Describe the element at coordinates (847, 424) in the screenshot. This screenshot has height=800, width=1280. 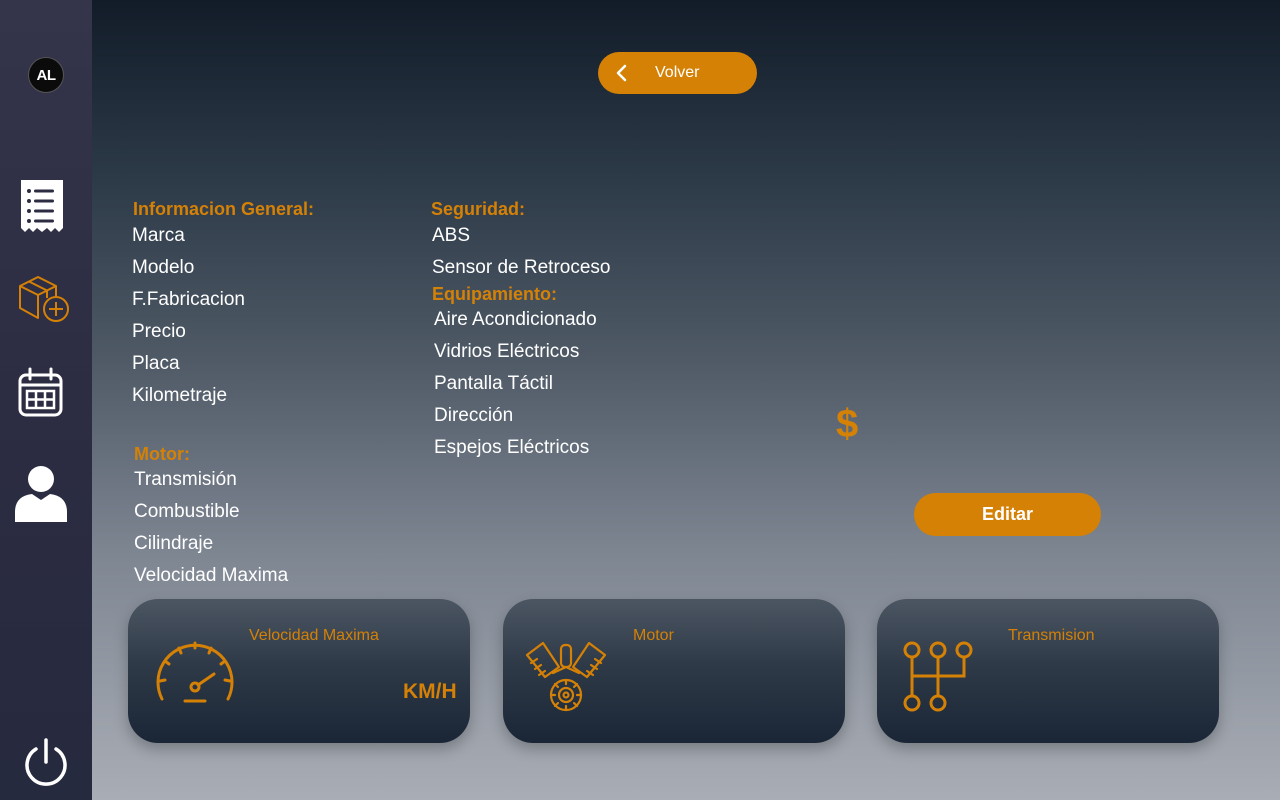
I see `price-symbol: $` at that location.